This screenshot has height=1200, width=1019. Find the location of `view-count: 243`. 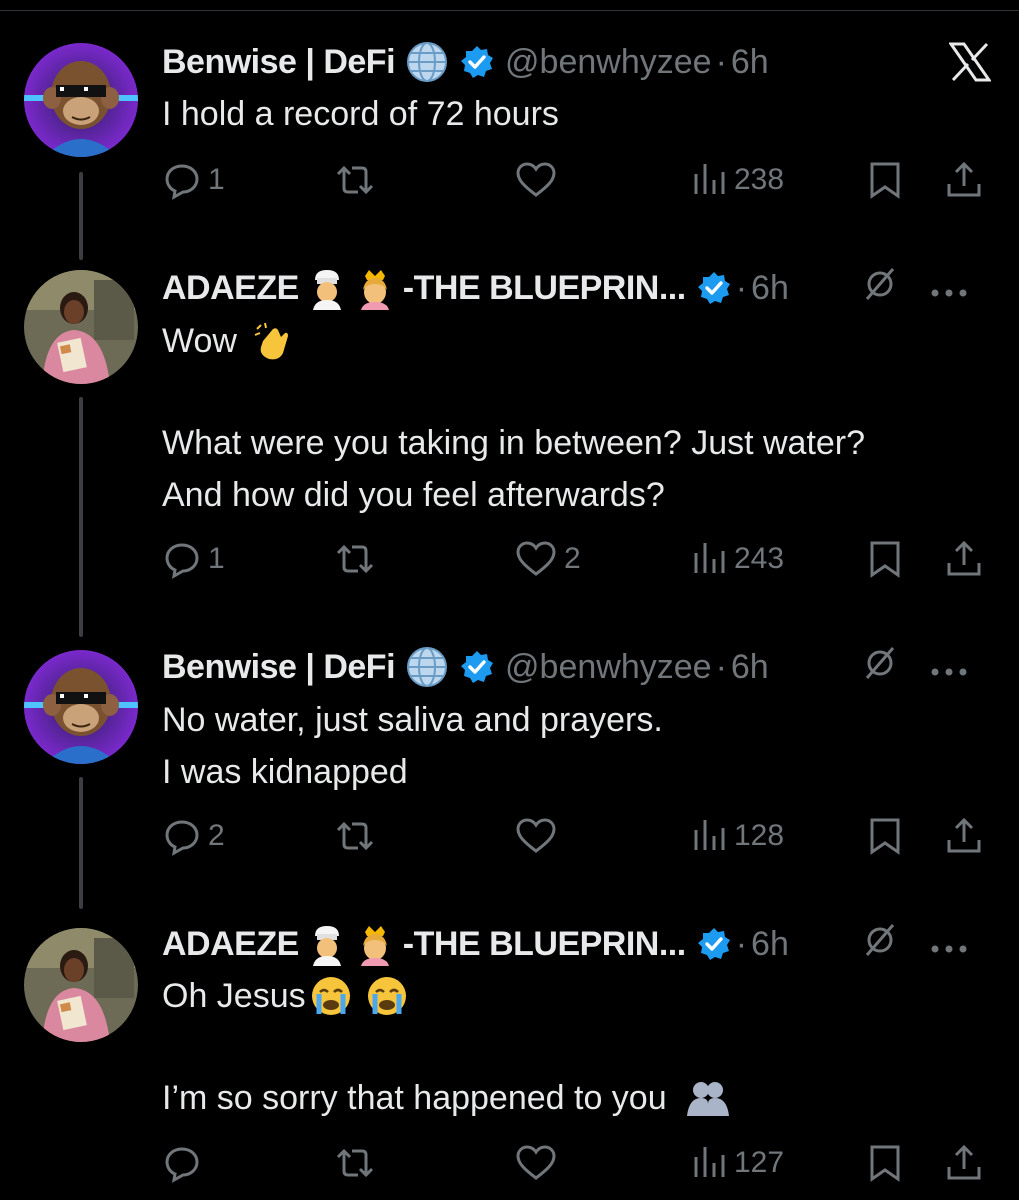

view-count: 243 is located at coordinates (759, 558).